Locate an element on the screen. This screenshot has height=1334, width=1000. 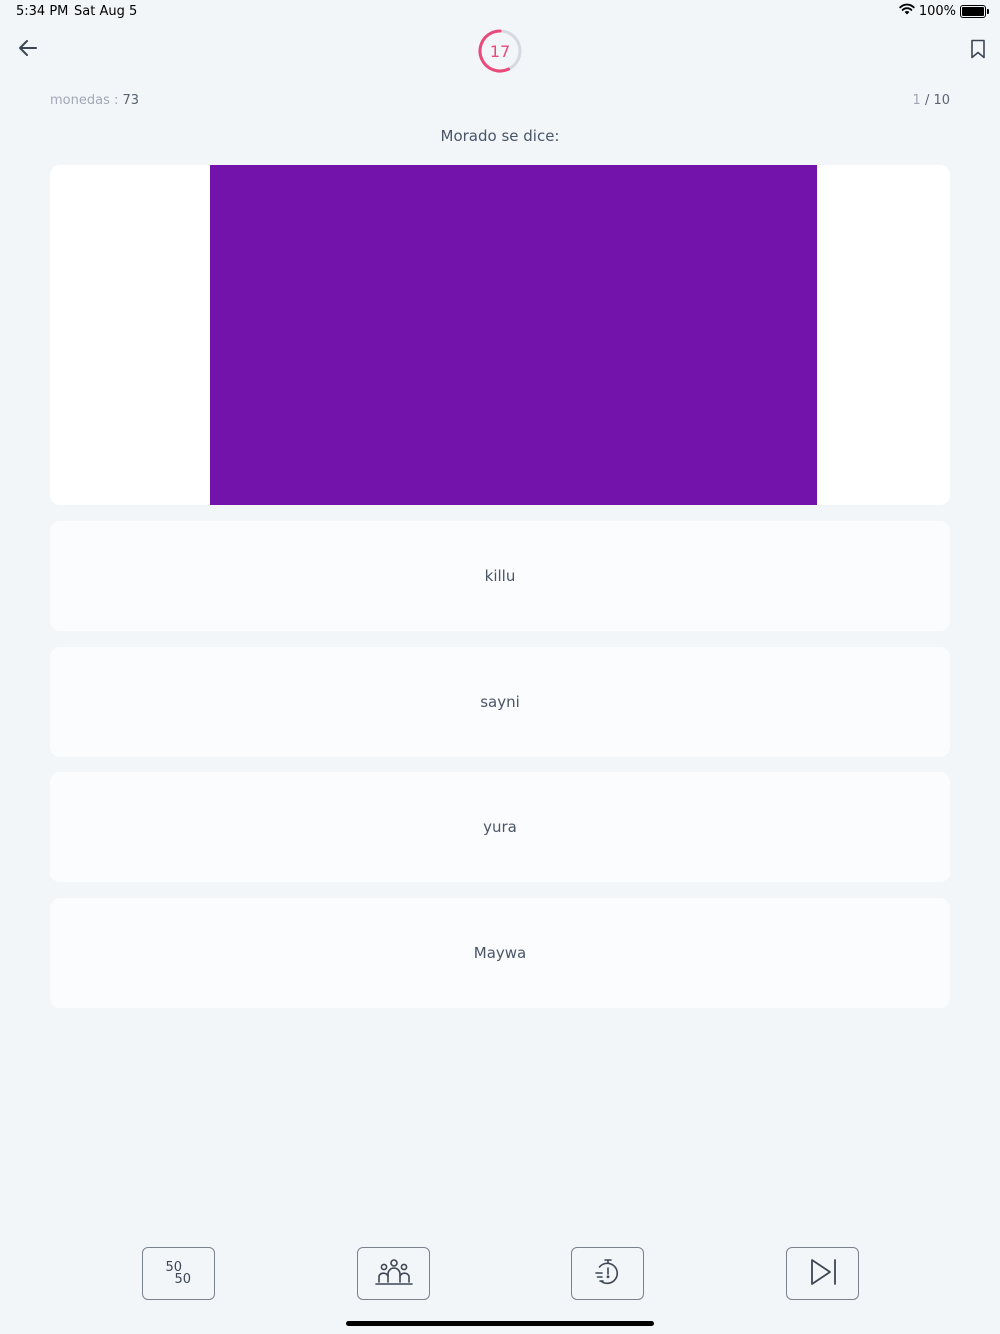
arrow-left-icon is located at coordinates (28, 50).